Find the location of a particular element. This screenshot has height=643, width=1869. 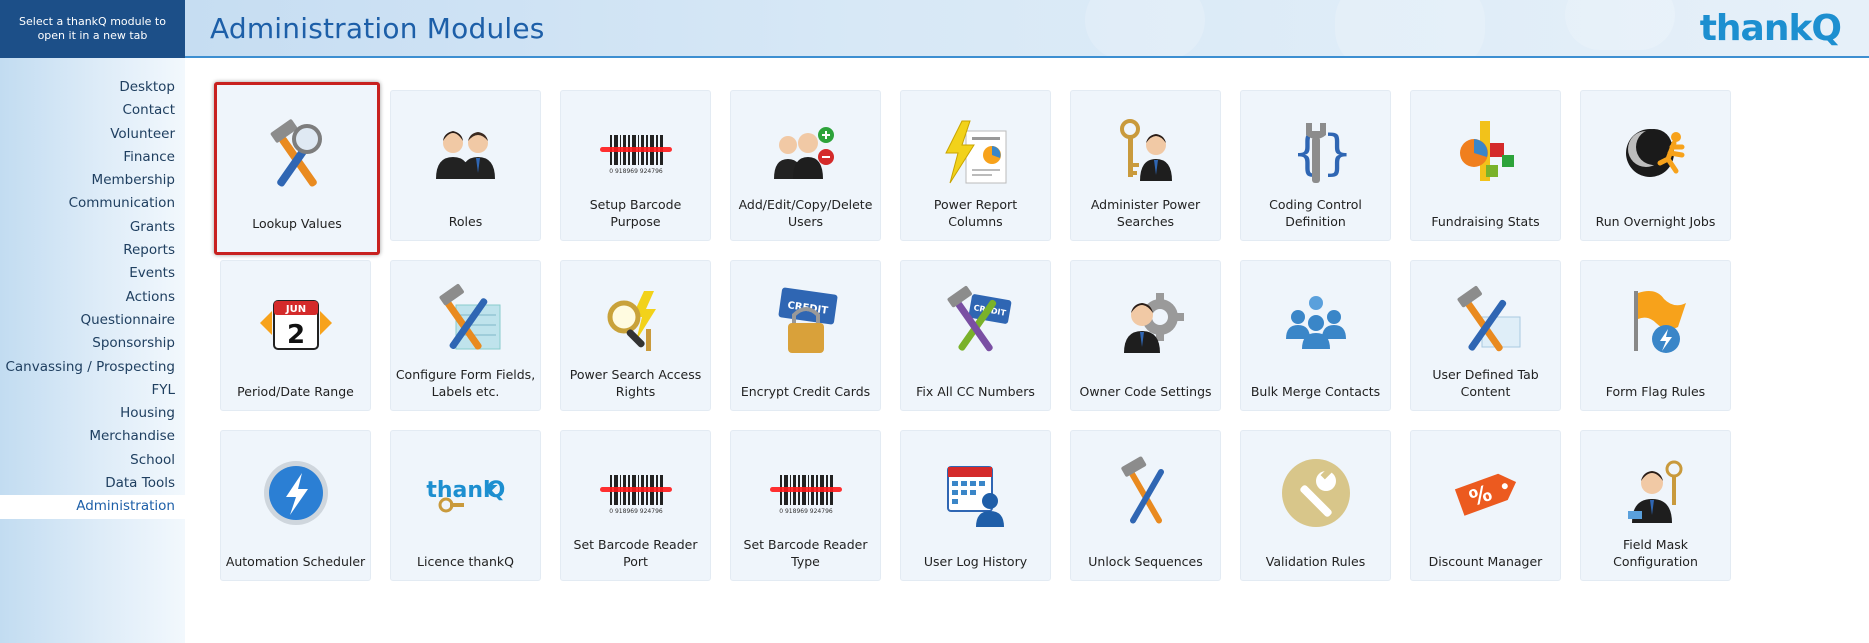

sidebar-item-administration: Administration is located at coordinates (92, 507).